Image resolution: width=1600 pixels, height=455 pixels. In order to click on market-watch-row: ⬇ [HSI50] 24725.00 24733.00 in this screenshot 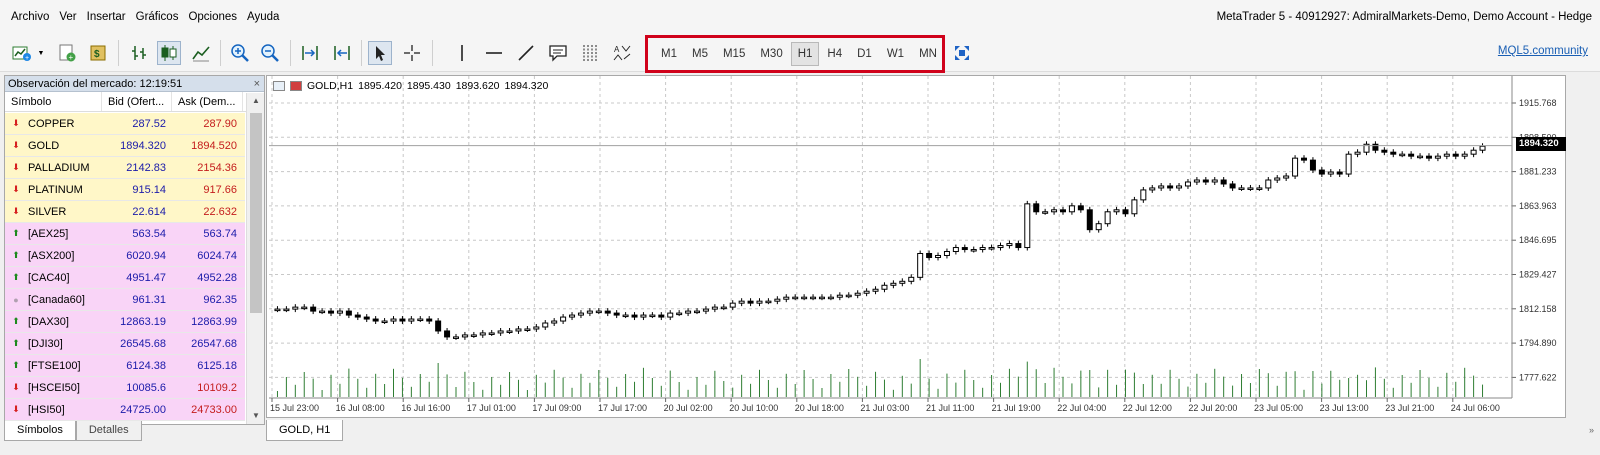, I will do `click(125, 410)`.